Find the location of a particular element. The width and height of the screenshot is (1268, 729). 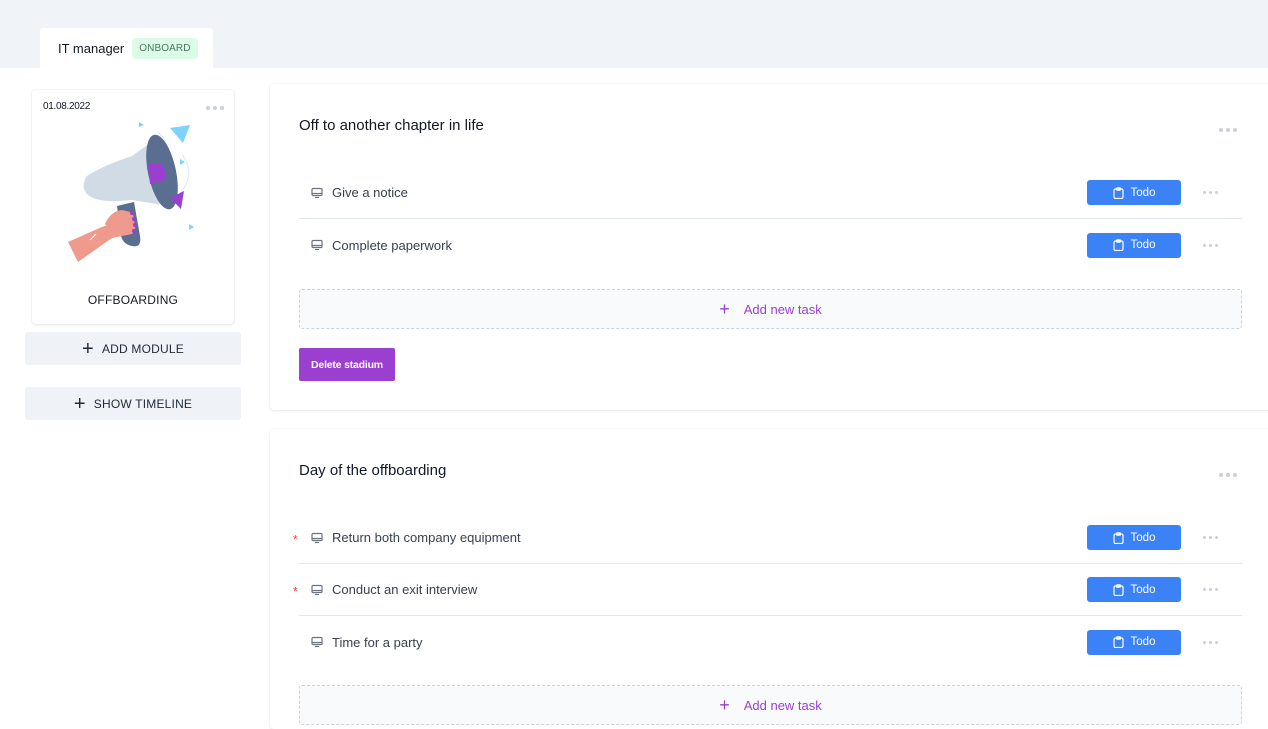

show-timeline-label: SHOW TIMELINE is located at coordinates (143, 403).